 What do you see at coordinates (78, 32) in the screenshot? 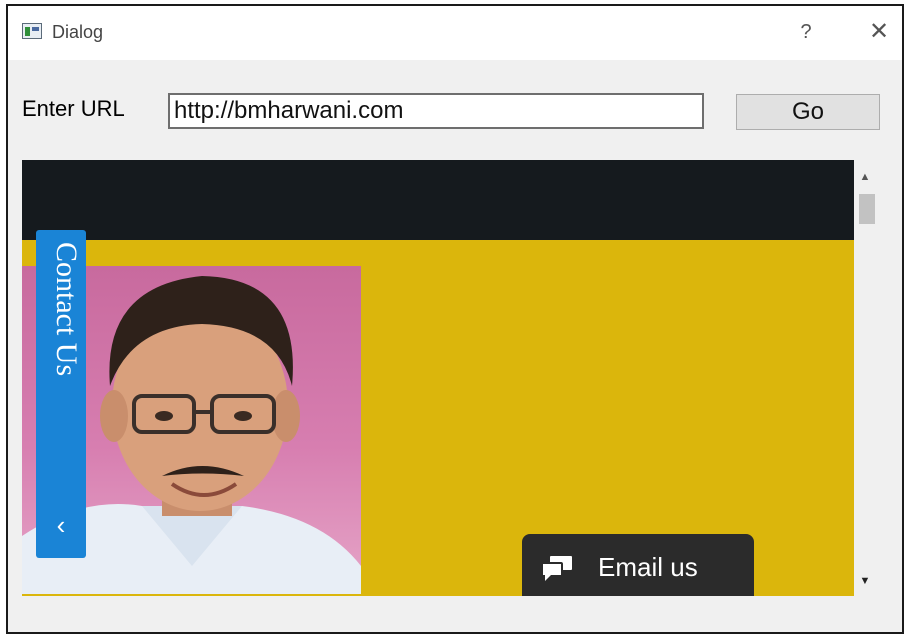
I see `window-title: Dialog` at bounding box center [78, 32].